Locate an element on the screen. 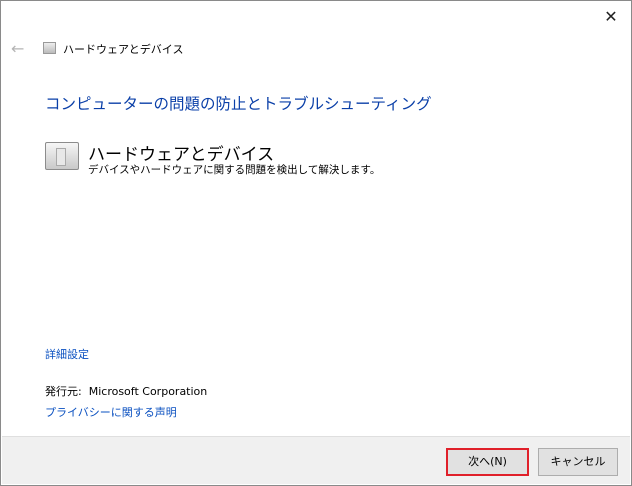  nav-title: ハードウェアとデバイス is located at coordinates (123, 49).